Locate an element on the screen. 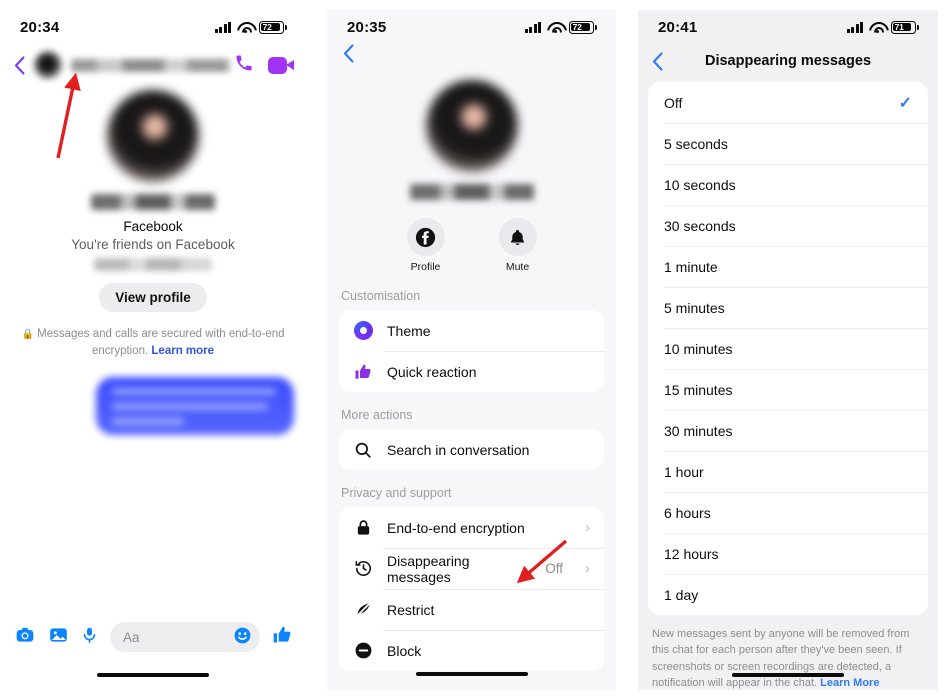 This screenshot has height=700, width=950. status-bar: 20:41 71 is located at coordinates (788, 27).